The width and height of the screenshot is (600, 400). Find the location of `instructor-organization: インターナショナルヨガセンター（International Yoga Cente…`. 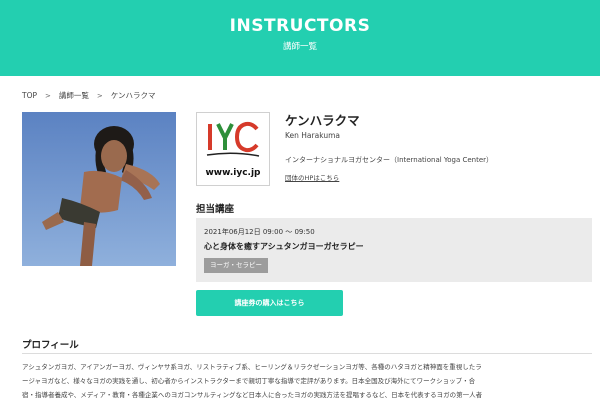

instructor-organization: インターナショナルヨガセンター（International Yoga Cente… is located at coordinates (389, 160).